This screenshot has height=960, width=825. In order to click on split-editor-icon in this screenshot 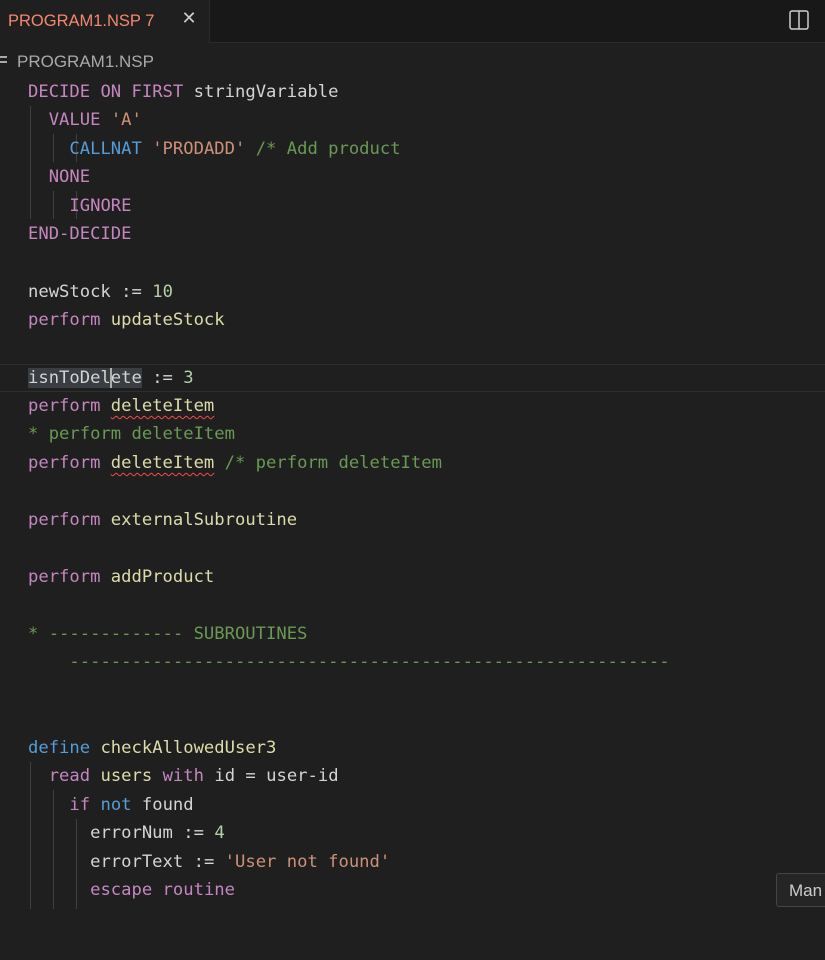, I will do `click(799, 20)`.